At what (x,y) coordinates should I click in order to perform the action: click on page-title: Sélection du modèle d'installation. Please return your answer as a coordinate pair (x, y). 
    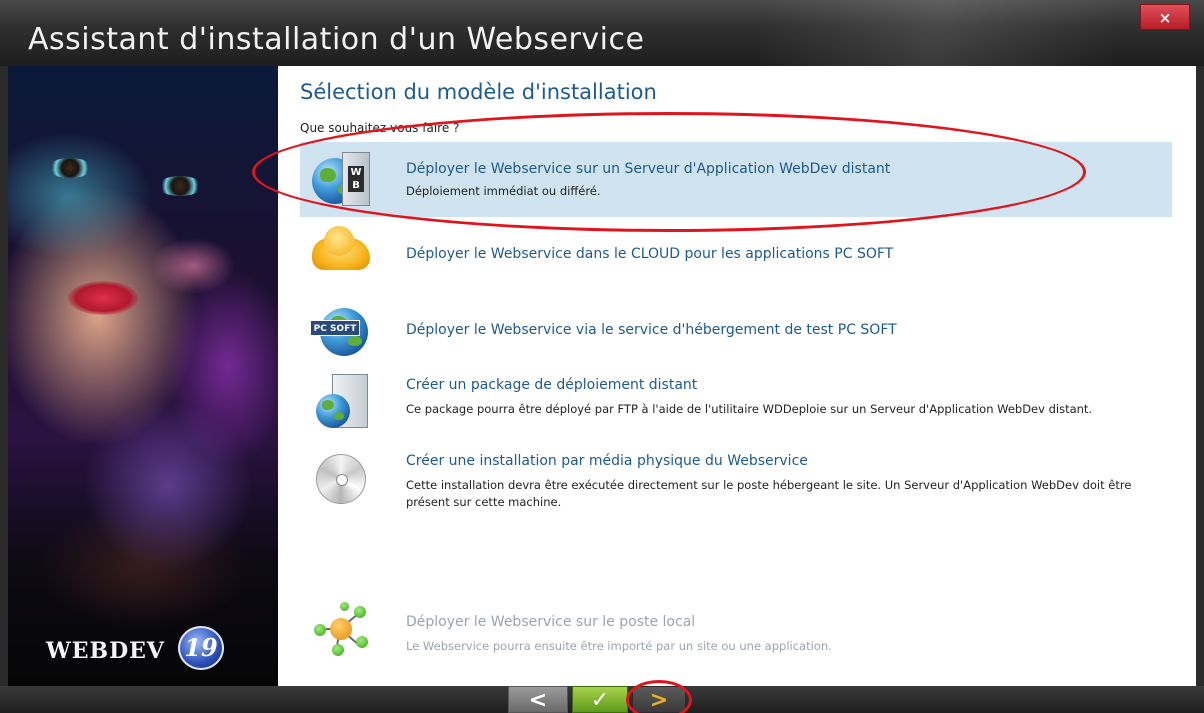
    Looking at the image, I should click on (478, 92).